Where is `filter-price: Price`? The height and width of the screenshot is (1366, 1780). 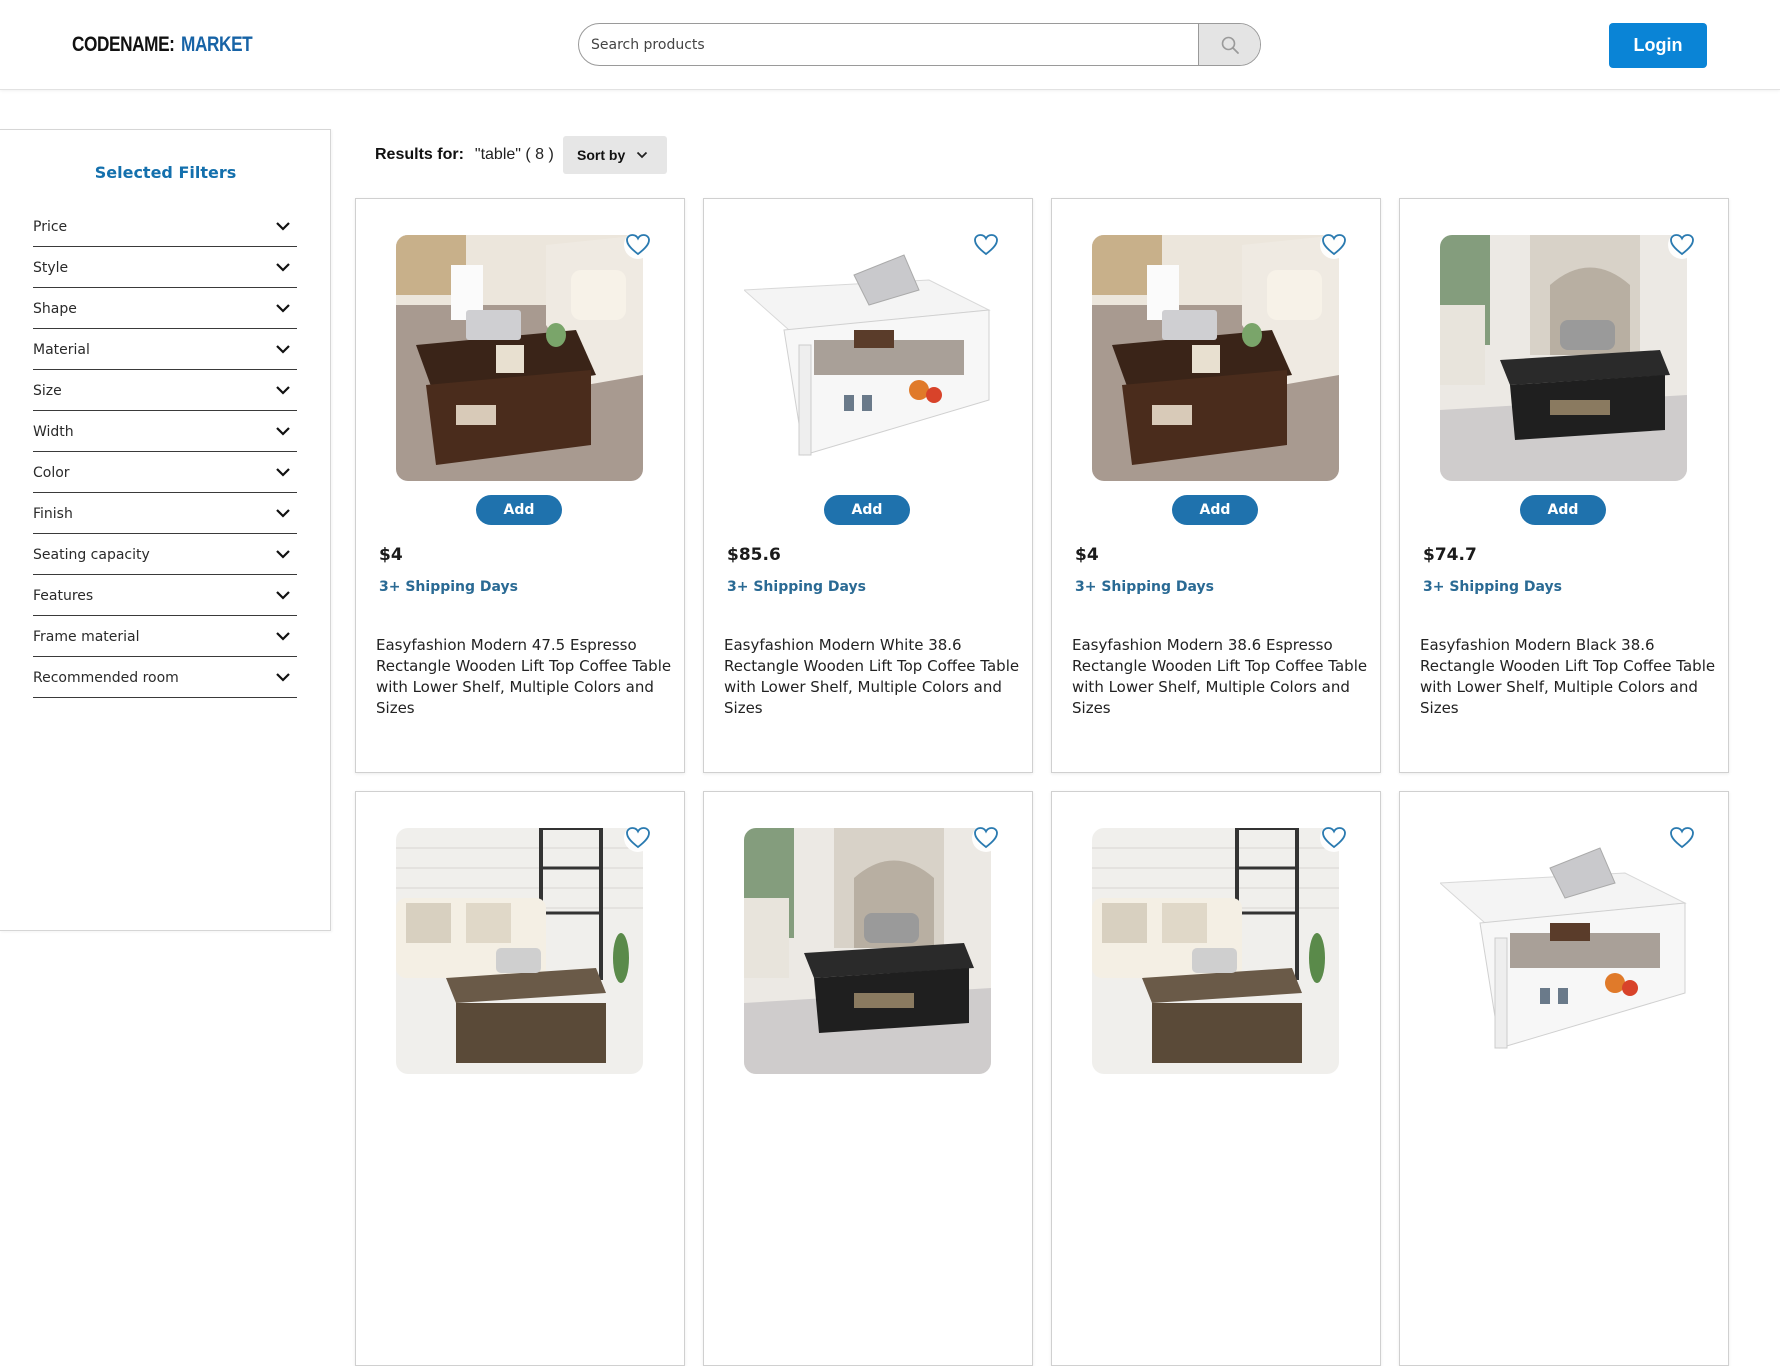 filter-price: Price is located at coordinates (165, 226).